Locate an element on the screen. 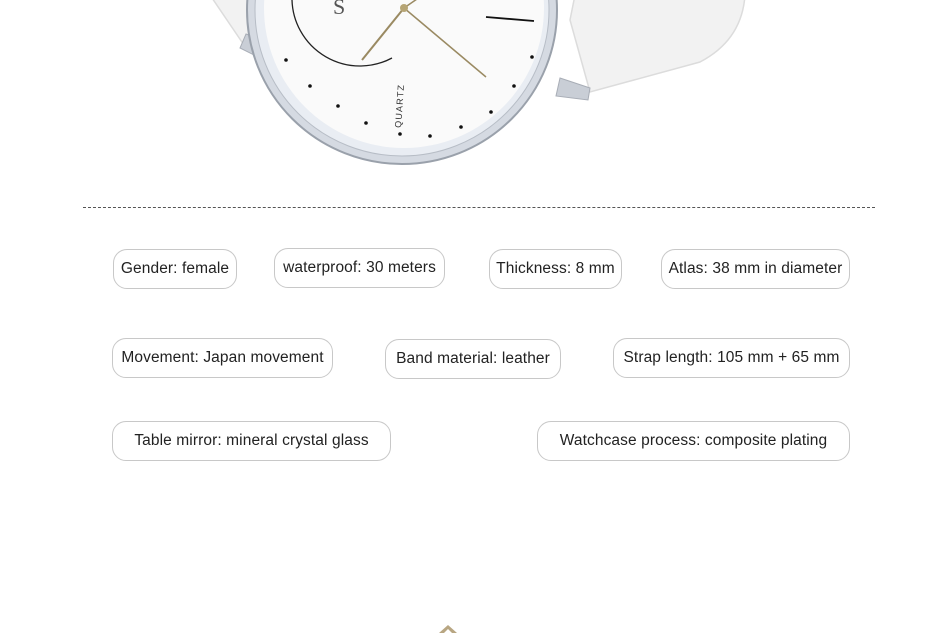 Image resolution: width=950 pixels, height=633 pixels. spec-thickness: Thickness: 8 mm is located at coordinates (555, 269).